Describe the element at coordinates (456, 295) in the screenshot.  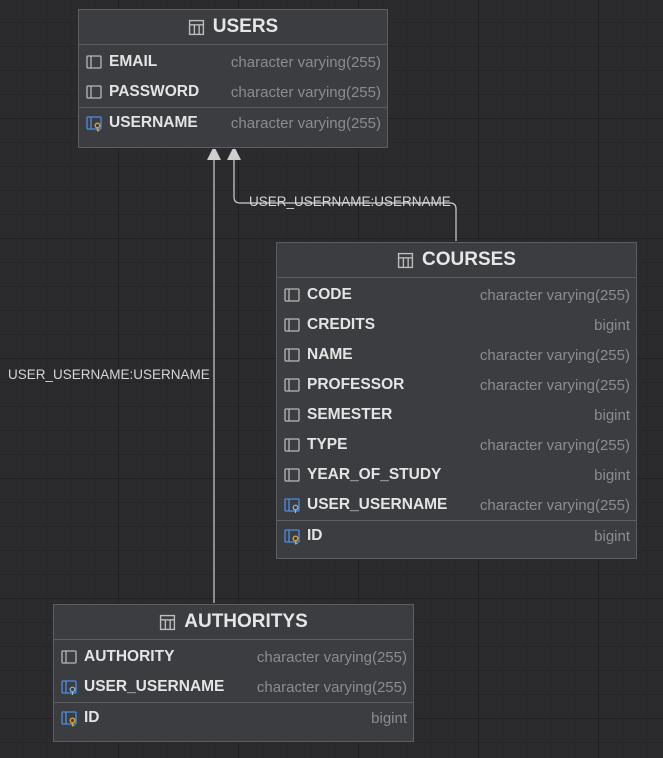
I see `table-row: CODE character varying(255)` at that location.